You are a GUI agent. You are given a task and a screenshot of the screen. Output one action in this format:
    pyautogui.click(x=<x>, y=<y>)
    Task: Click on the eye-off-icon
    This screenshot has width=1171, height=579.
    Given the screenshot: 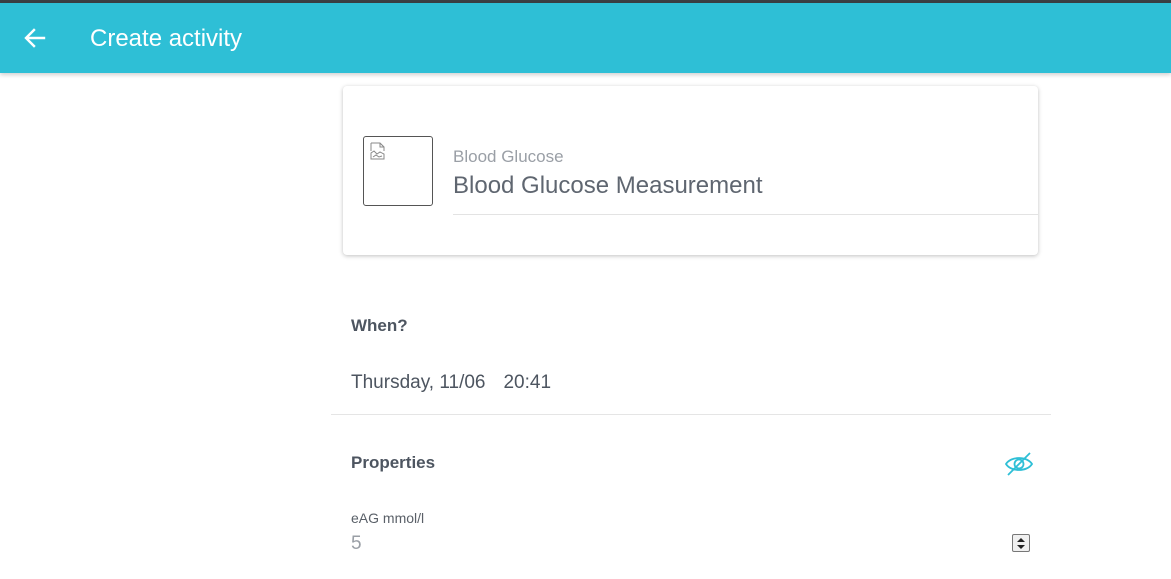 What is the action you would take?
    pyautogui.click(x=1019, y=464)
    